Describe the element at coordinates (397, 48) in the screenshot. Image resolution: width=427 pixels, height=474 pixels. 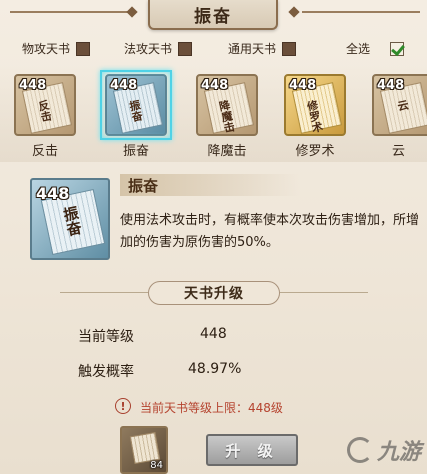
I see `checkbox-checked-icon` at that location.